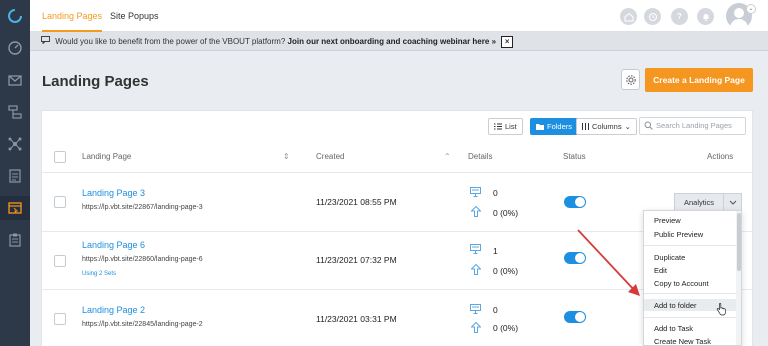 The height and width of the screenshot is (346, 768). What do you see at coordinates (739, 242) in the screenshot?
I see `menu-scrollbar-thumb` at bounding box center [739, 242].